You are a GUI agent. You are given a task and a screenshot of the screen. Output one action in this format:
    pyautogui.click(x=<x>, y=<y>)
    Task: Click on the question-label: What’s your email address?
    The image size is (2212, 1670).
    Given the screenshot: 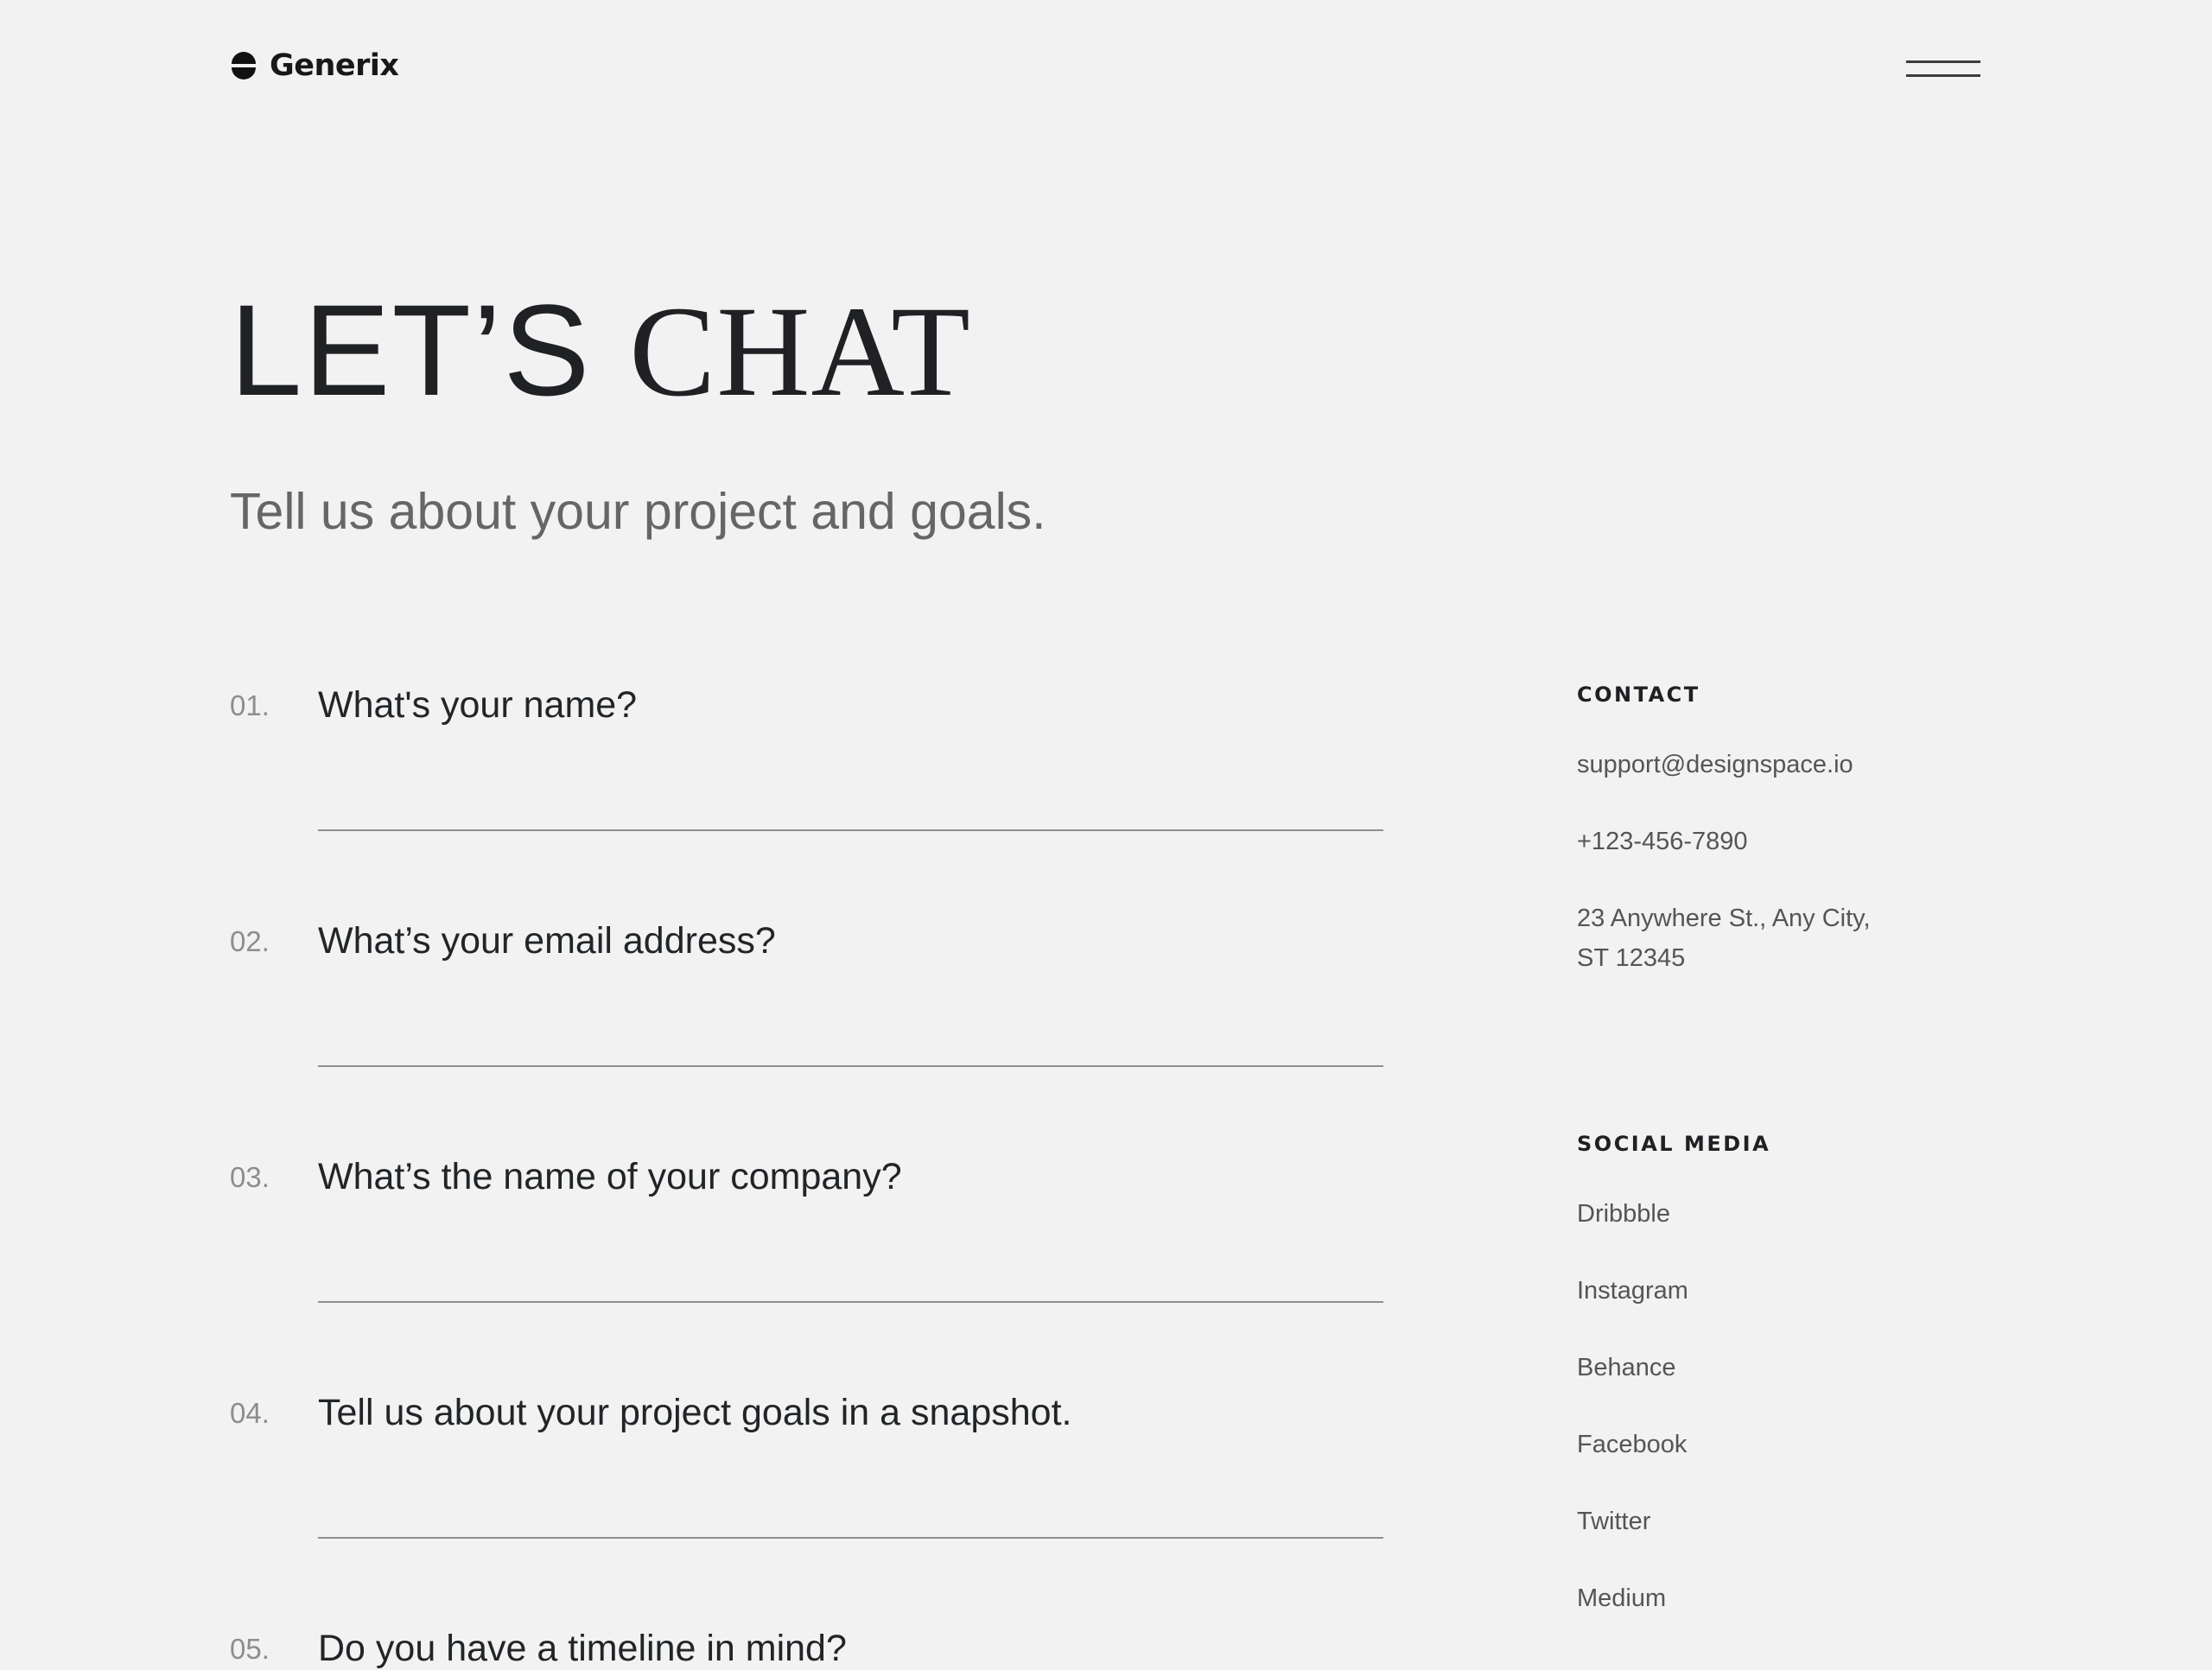 What is the action you would take?
    pyautogui.click(x=547, y=941)
    